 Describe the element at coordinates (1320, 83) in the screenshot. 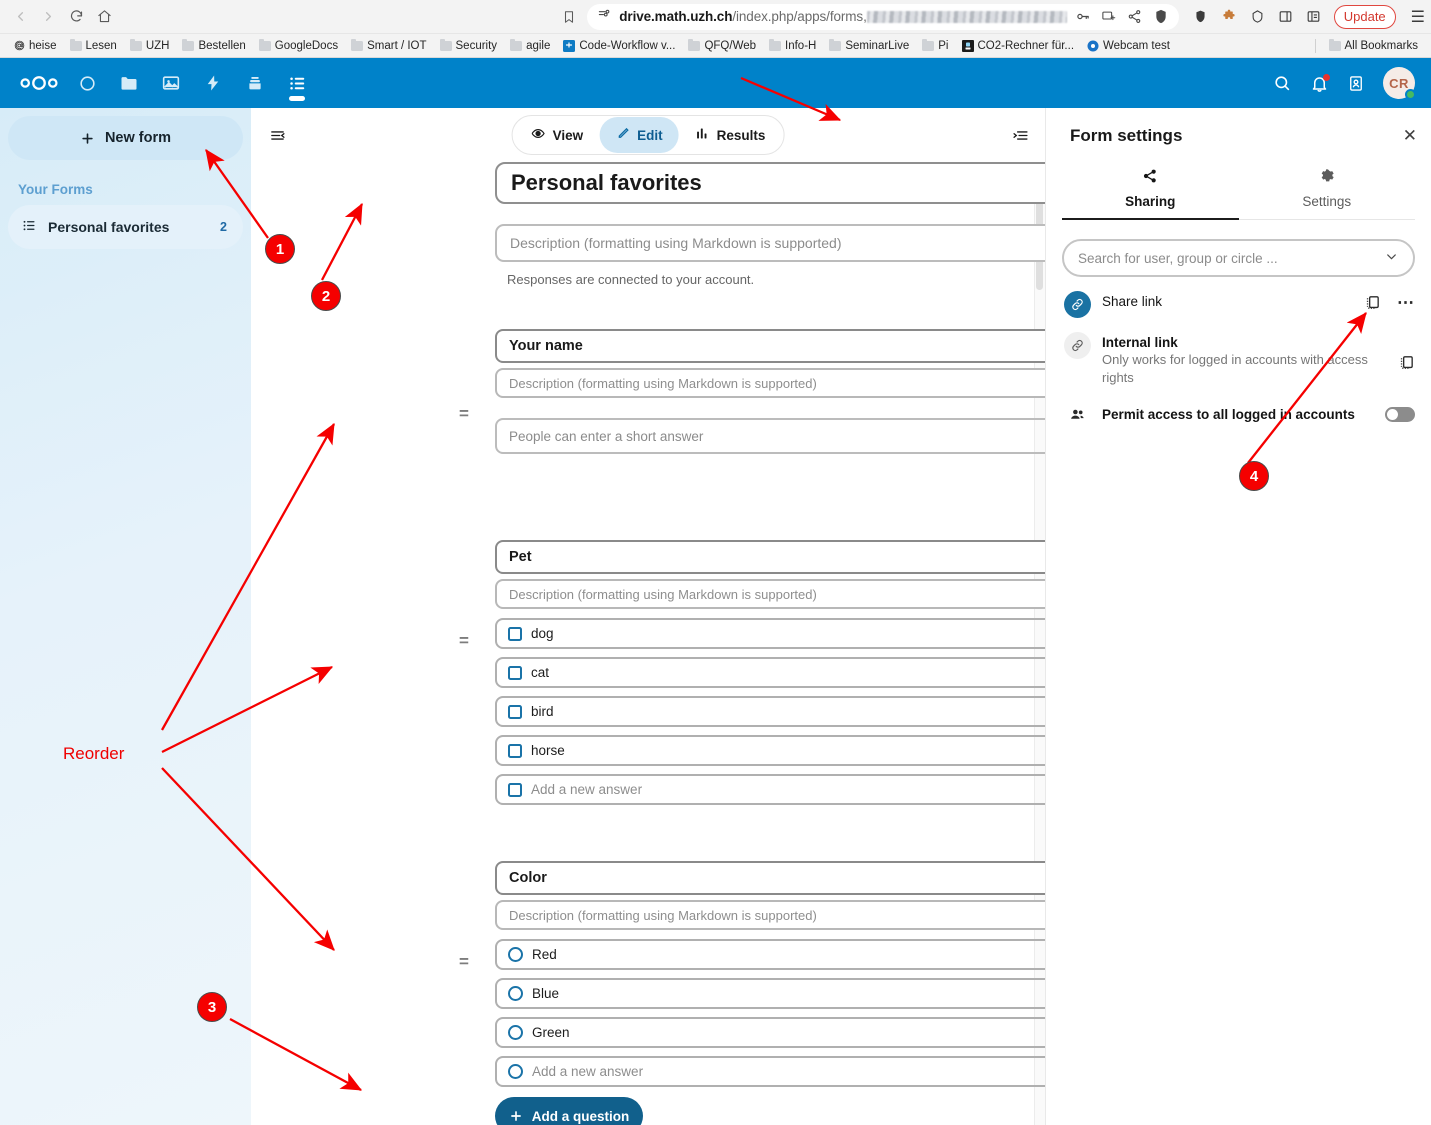

I see `notifications-bell-icon` at that location.